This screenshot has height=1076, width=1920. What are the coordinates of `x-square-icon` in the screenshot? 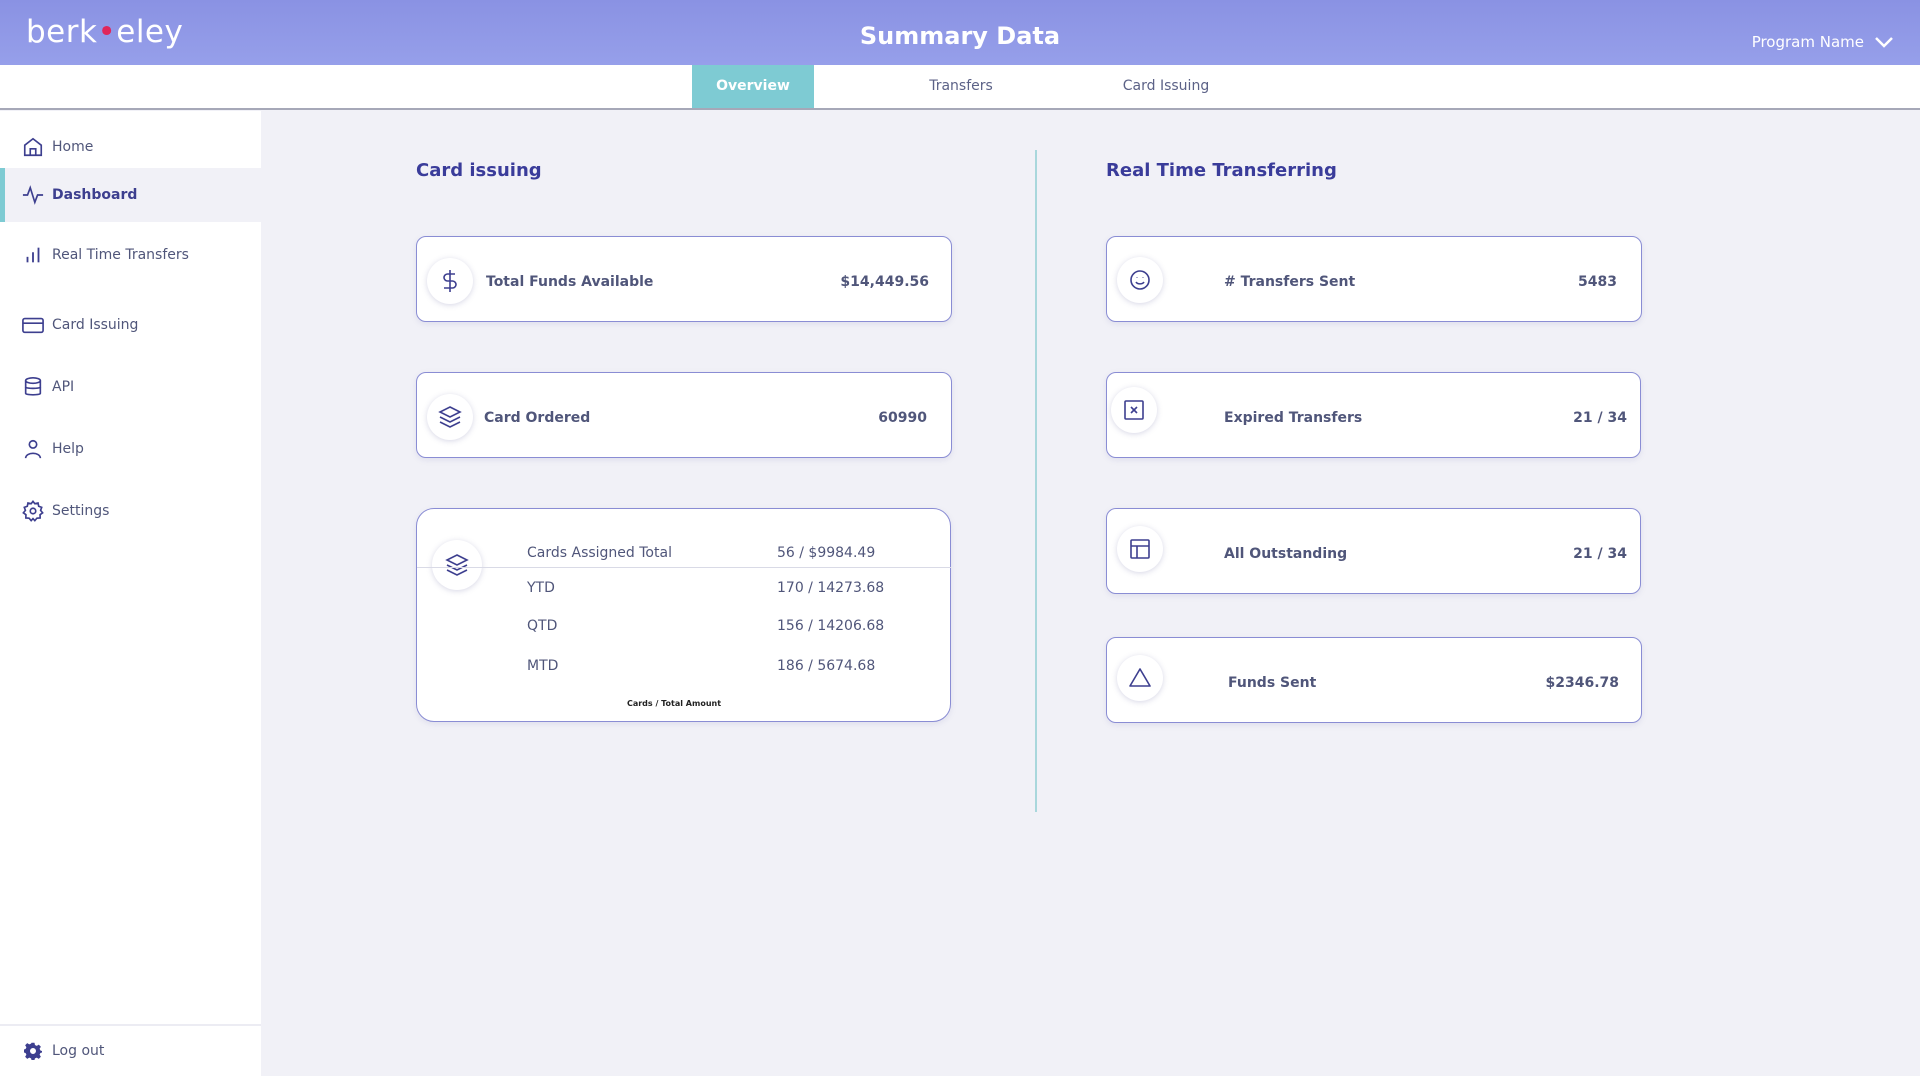 It's located at (1134, 410).